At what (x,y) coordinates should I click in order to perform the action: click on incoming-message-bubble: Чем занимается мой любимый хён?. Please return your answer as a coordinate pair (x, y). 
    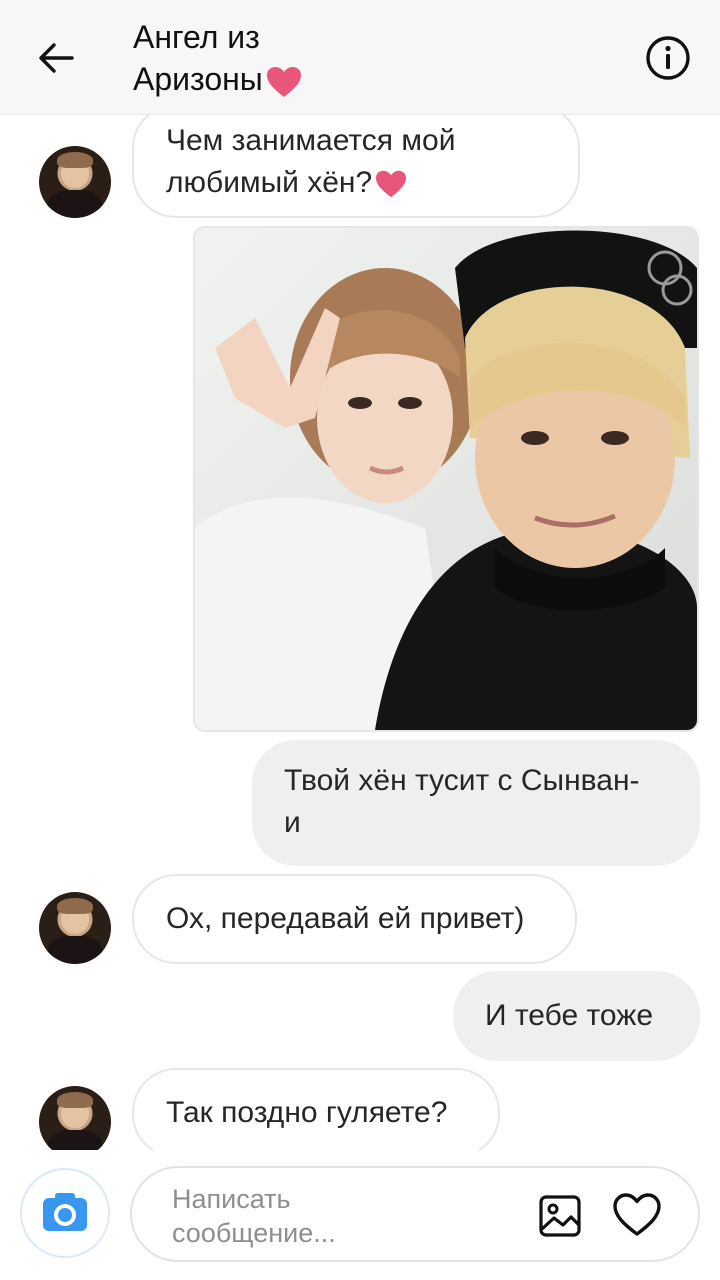
    Looking at the image, I should click on (356, 166).